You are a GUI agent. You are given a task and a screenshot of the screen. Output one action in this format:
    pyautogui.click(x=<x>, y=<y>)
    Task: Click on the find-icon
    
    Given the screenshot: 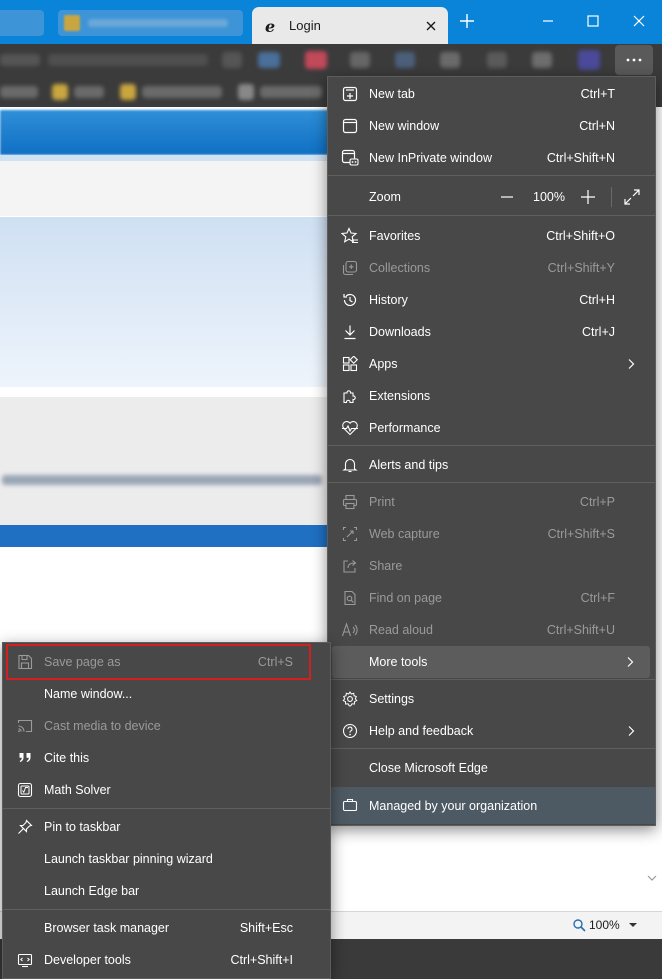 What is the action you would take?
    pyautogui.click(x=350, y=598)
    